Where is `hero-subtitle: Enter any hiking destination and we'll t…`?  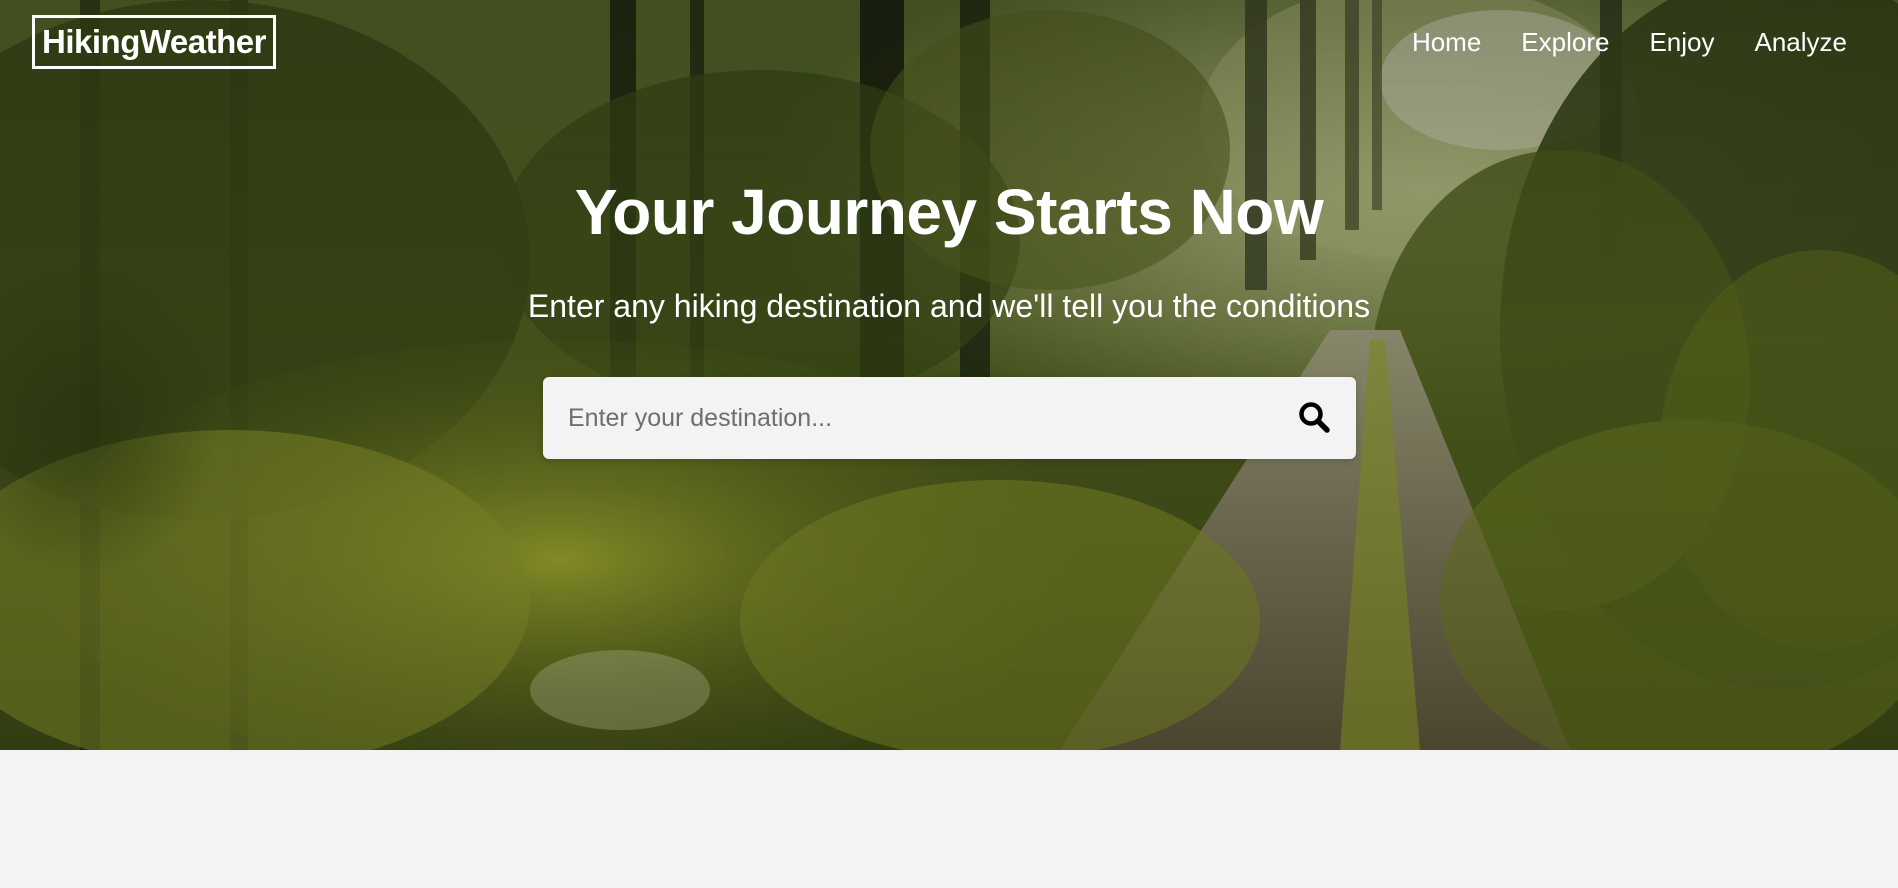 hero-subtitle: Enter any hiking destination and we'll t… is located at coordinates (949, 306).